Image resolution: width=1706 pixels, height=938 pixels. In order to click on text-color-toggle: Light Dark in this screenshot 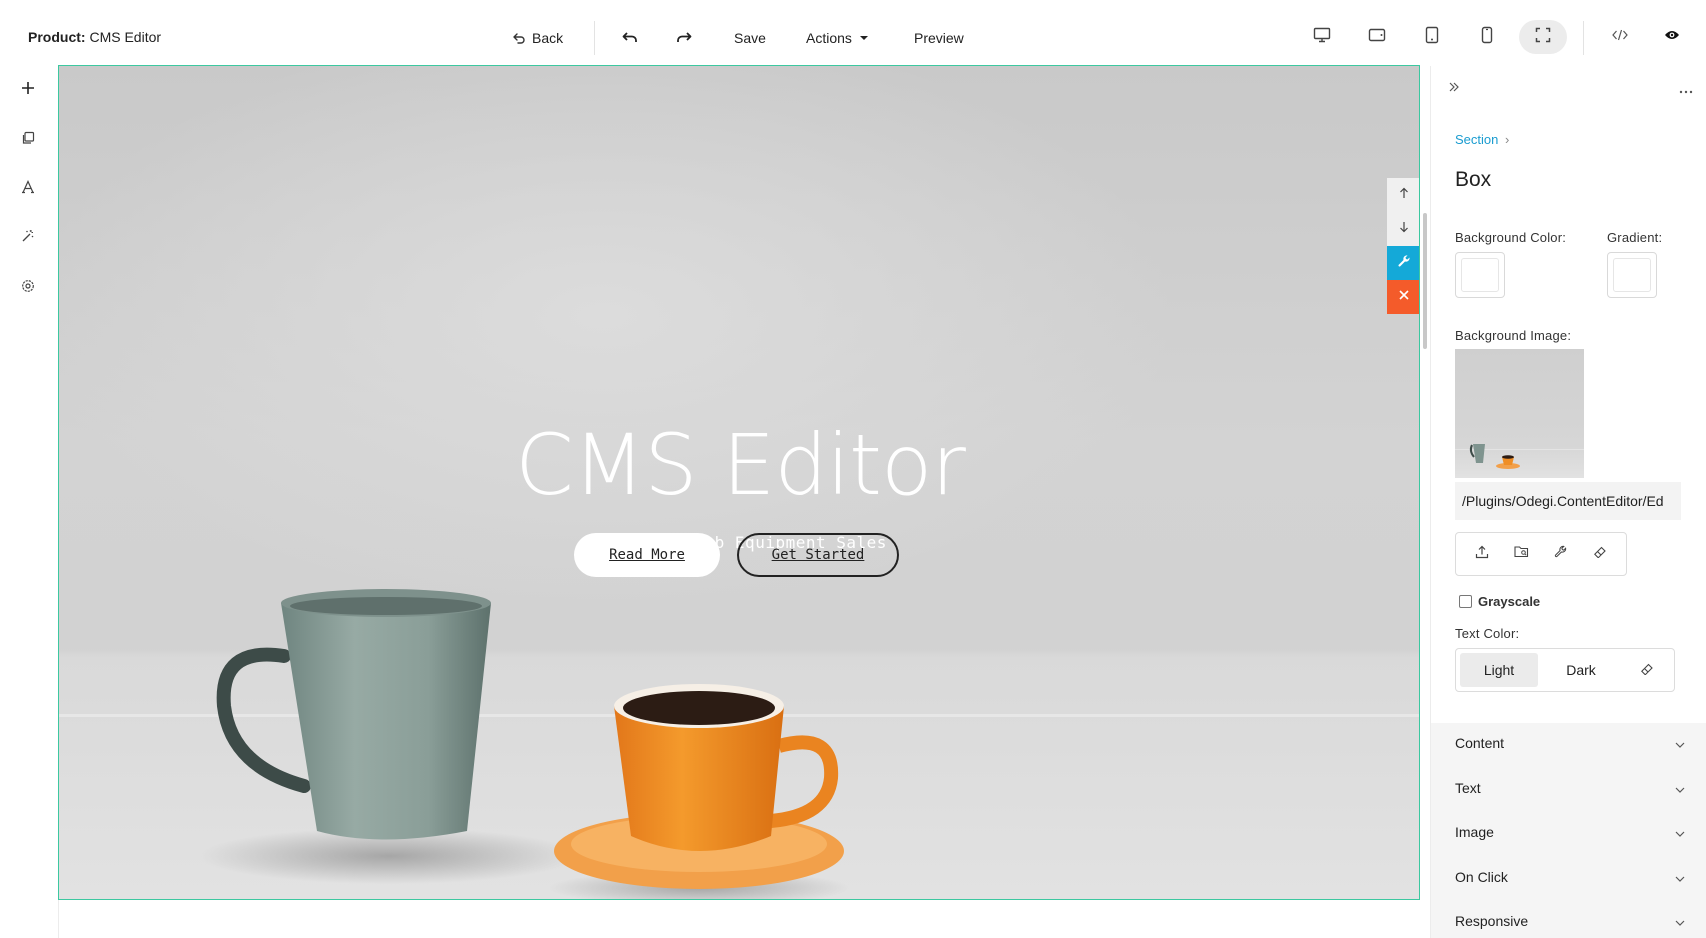, I will do `click(1565, 670)`.